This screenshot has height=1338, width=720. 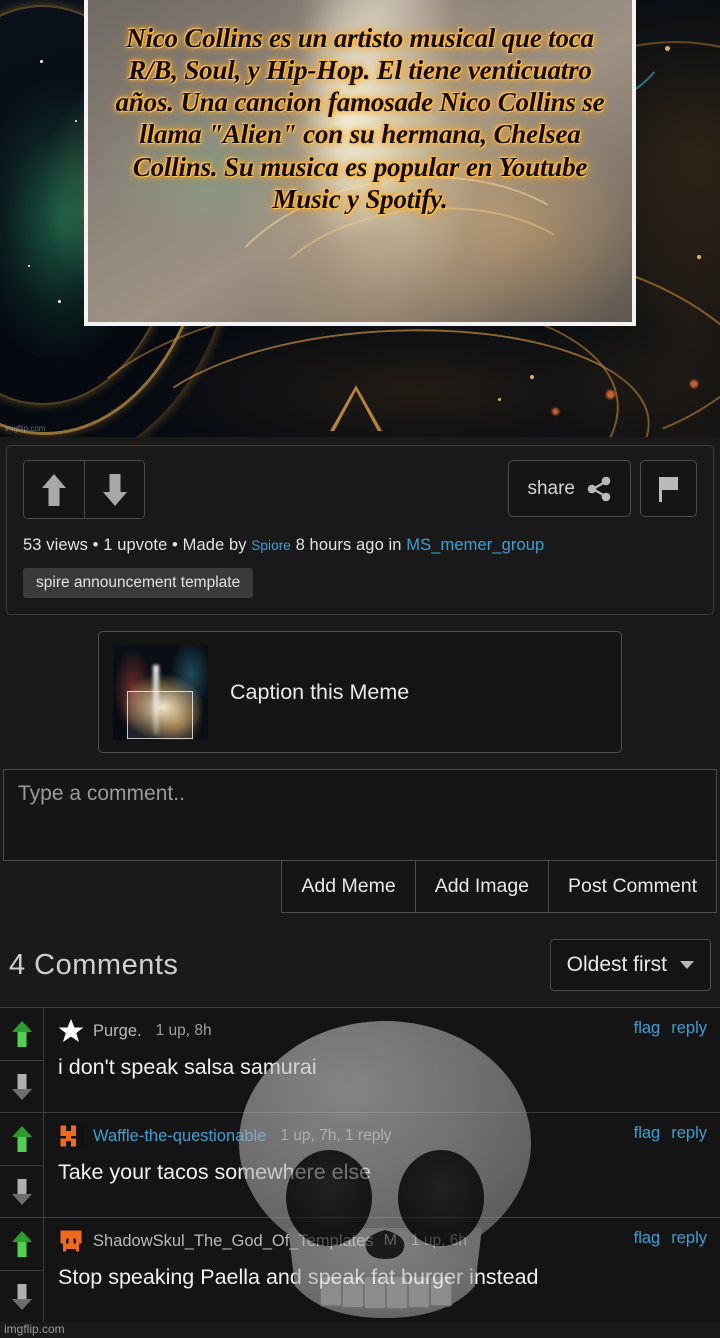 What do you see at coordinates (482, 887) in the screenshot?
I see `add-image-button: Add Image` at bounding box center [482, 887].